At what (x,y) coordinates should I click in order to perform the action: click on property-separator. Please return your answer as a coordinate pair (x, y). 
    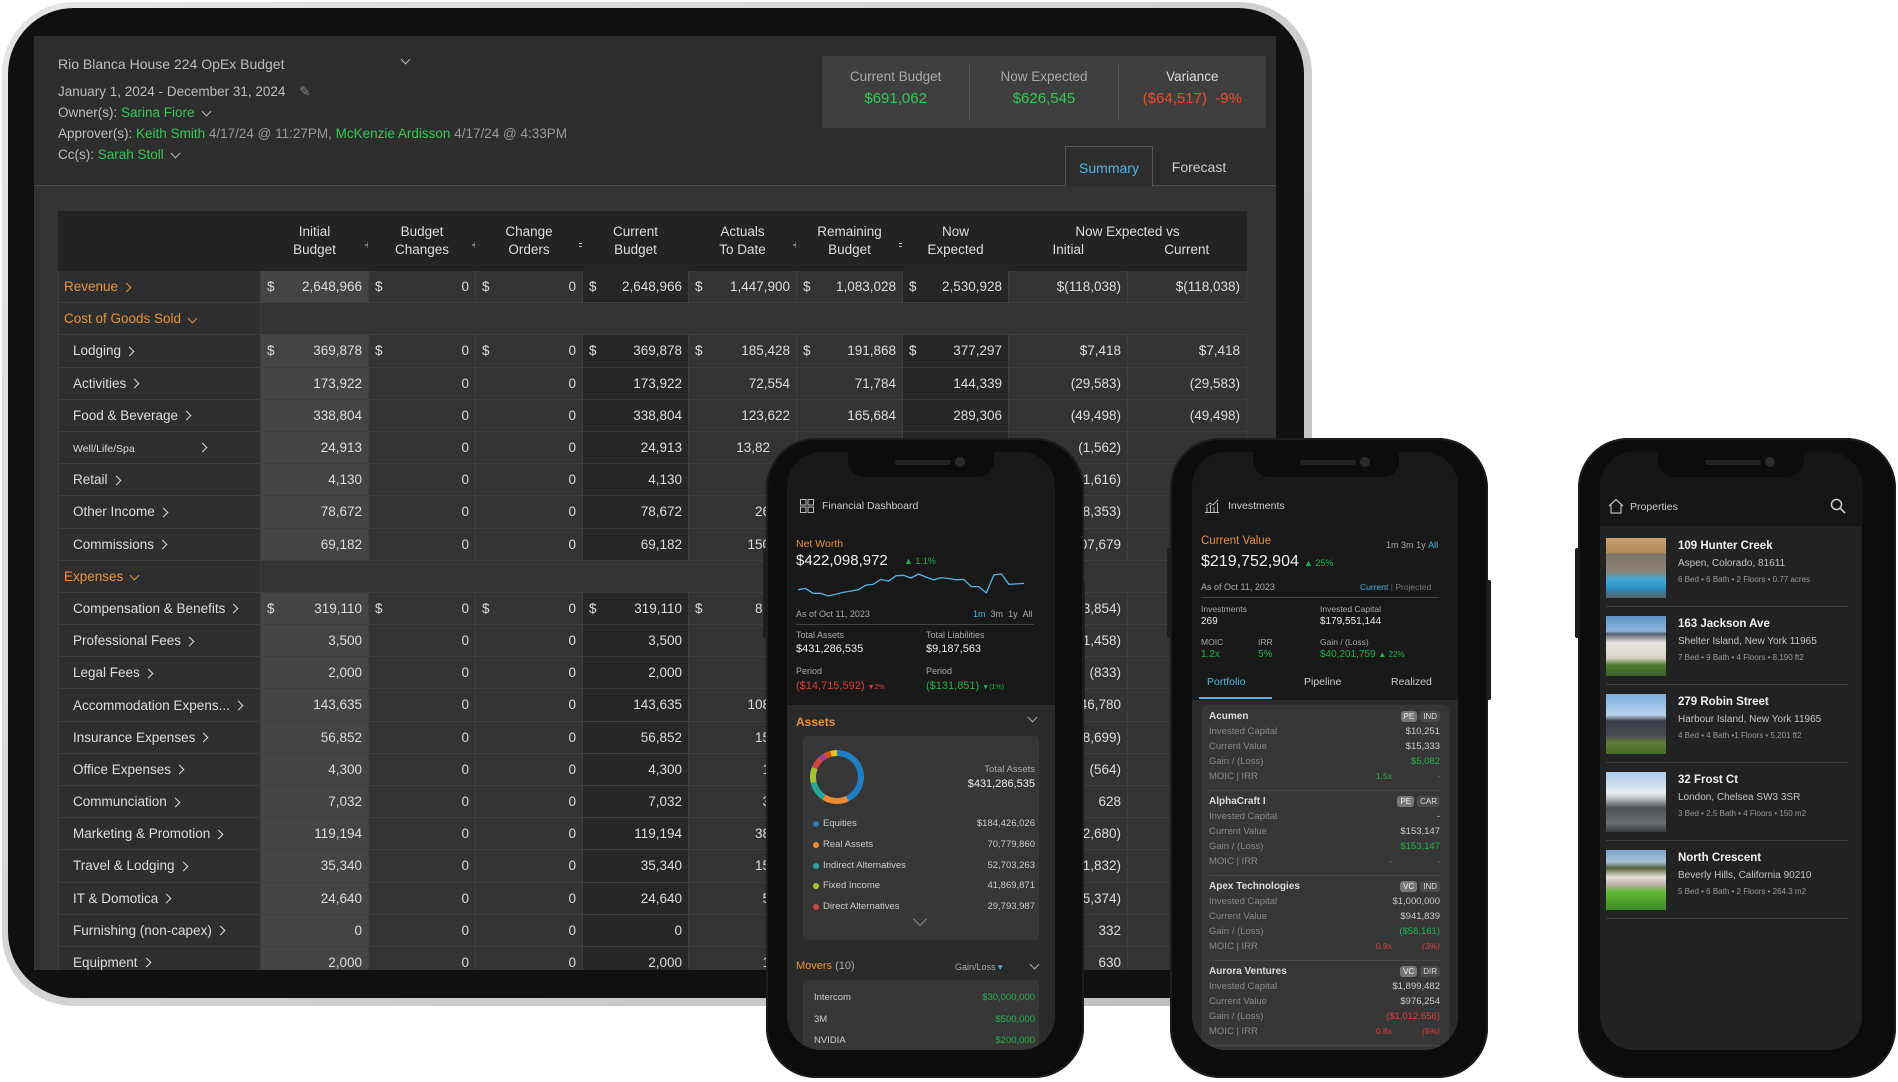
    Looking at the image, I should click on (1727, 606).